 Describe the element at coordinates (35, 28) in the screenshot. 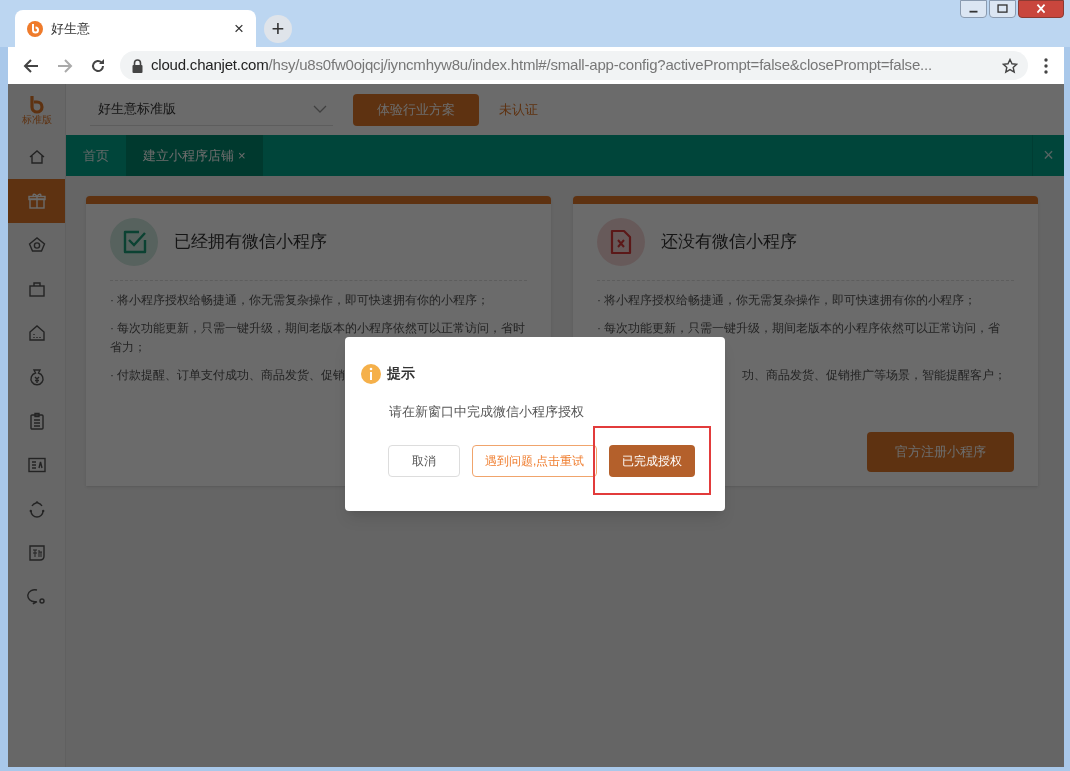

I see `favicon-icon` at that location.